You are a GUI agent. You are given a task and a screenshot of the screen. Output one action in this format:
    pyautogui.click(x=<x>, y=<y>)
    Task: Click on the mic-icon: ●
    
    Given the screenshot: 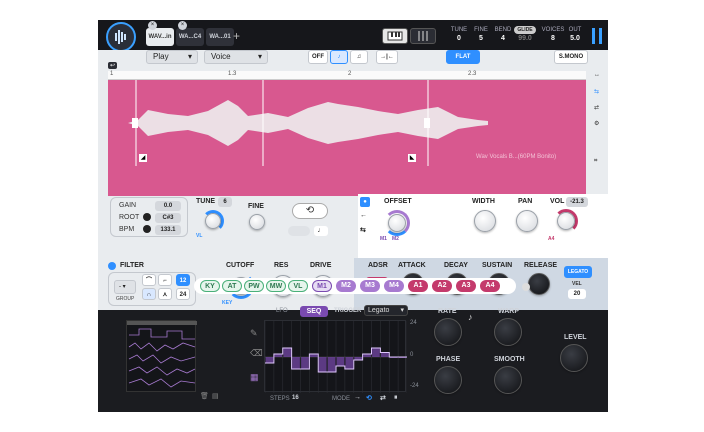 What is the action you would take?
    pyautogui.click(x=365, y=202)
    